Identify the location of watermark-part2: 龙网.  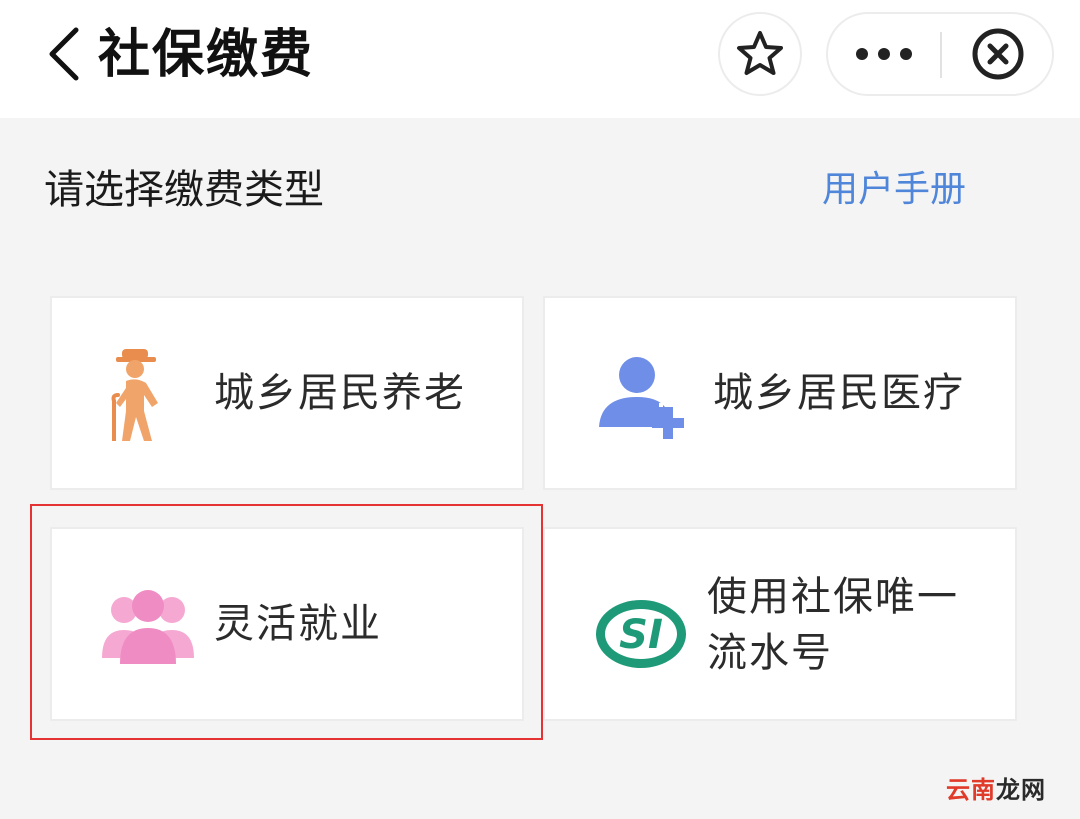
(1021, 790).